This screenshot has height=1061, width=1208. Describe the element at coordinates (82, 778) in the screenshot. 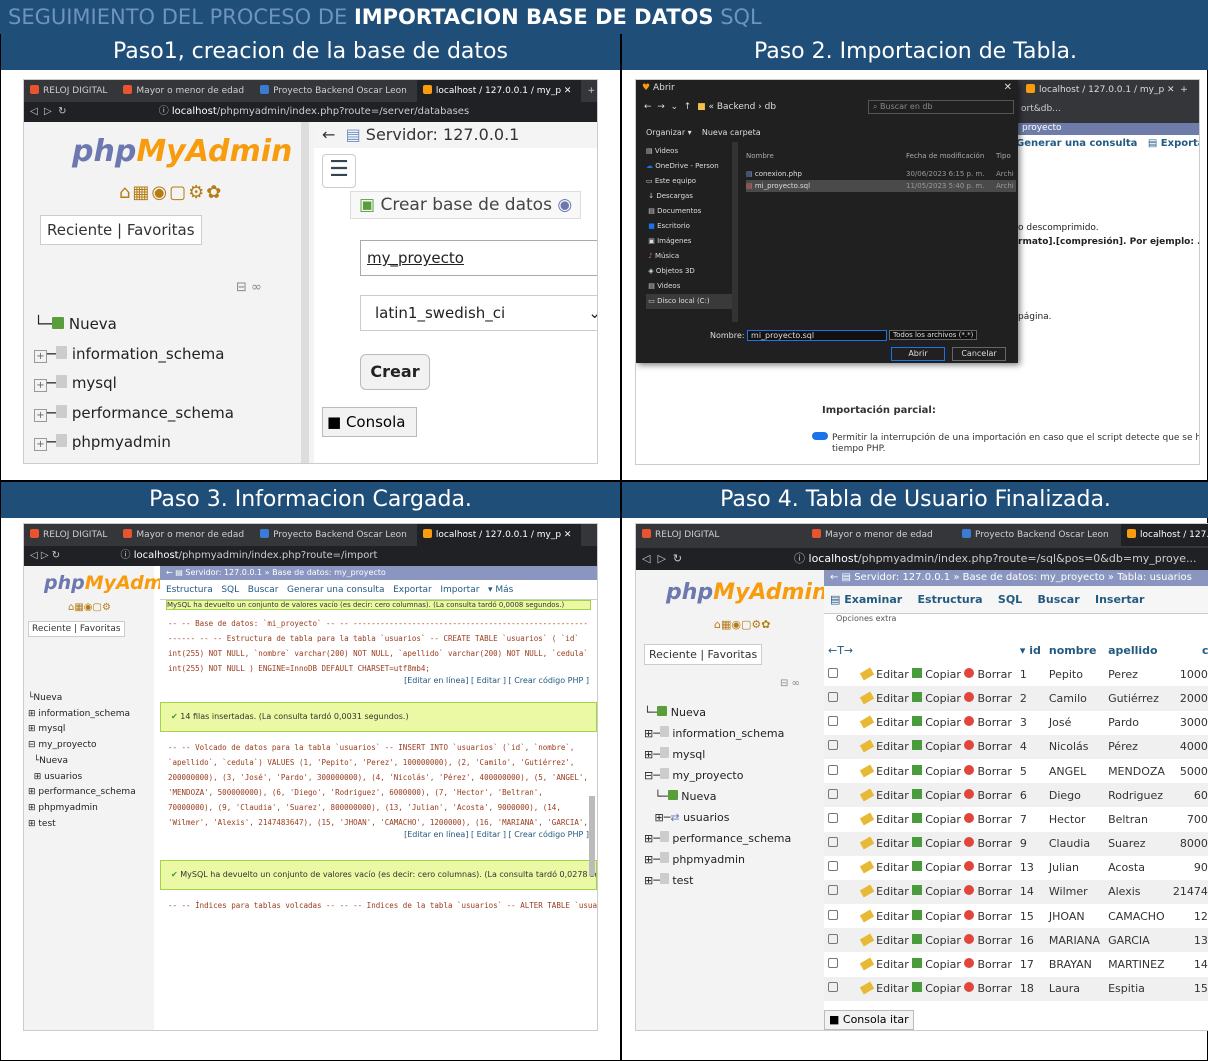

I see `tree-item: ⊞ usuarios` at that location.